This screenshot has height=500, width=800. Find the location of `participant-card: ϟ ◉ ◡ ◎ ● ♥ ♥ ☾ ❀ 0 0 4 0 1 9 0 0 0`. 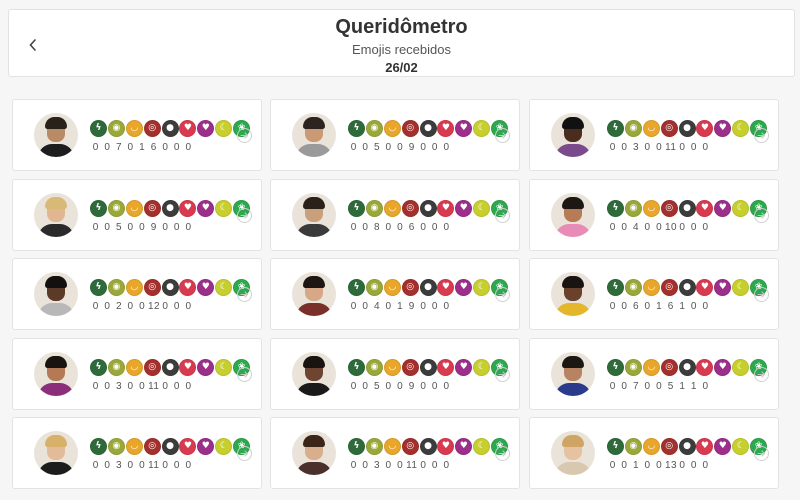

participant-card: ϟ ◉ ◡ ◎ ● ♥ ♥ ☾ ❀ 0 0 4 0 1 9 0 0 0 is located at coordinates (395, 294).